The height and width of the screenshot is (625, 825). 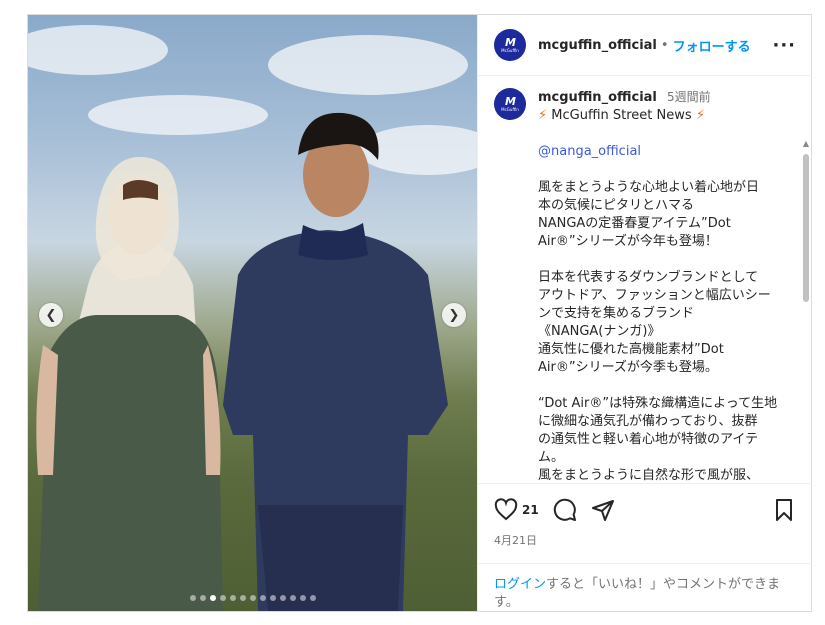 I want to click on avatar: M McGuffin, so click(x=510, y=45).